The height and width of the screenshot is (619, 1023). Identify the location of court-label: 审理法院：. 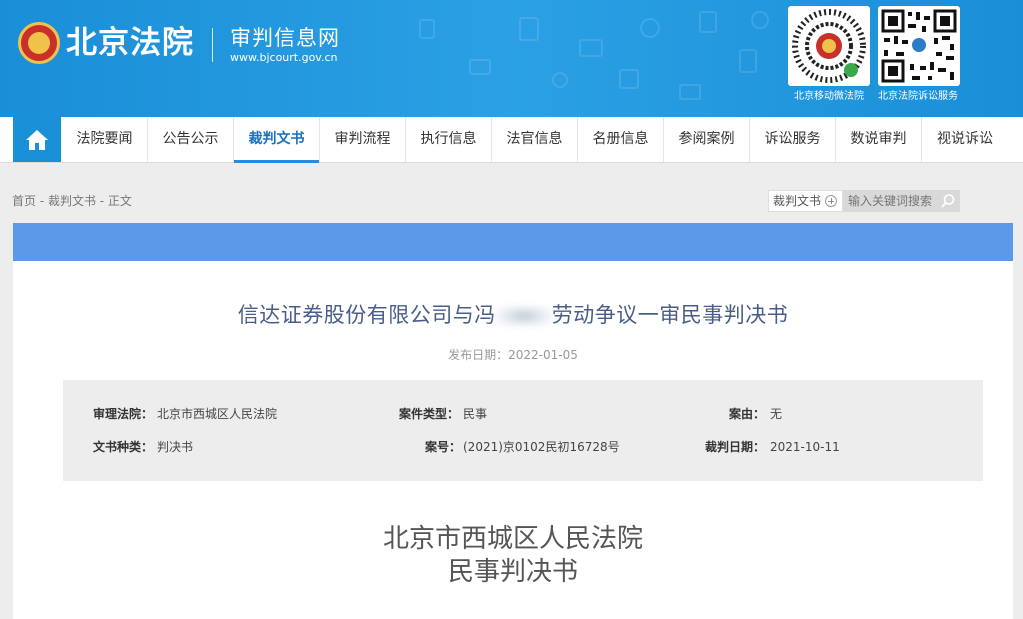
(123, 414).